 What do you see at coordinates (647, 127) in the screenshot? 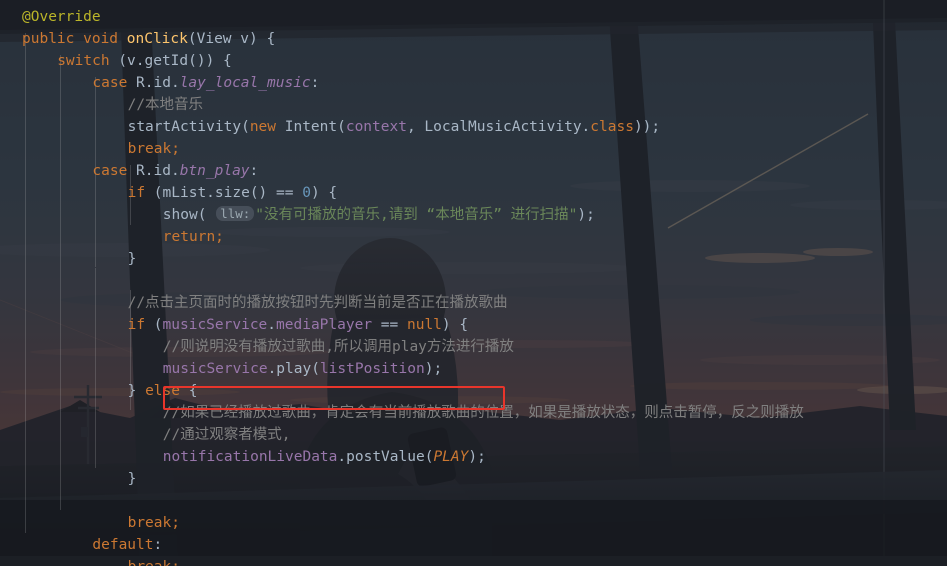
I see `code-token: ));` at bounding box center [647, 127].